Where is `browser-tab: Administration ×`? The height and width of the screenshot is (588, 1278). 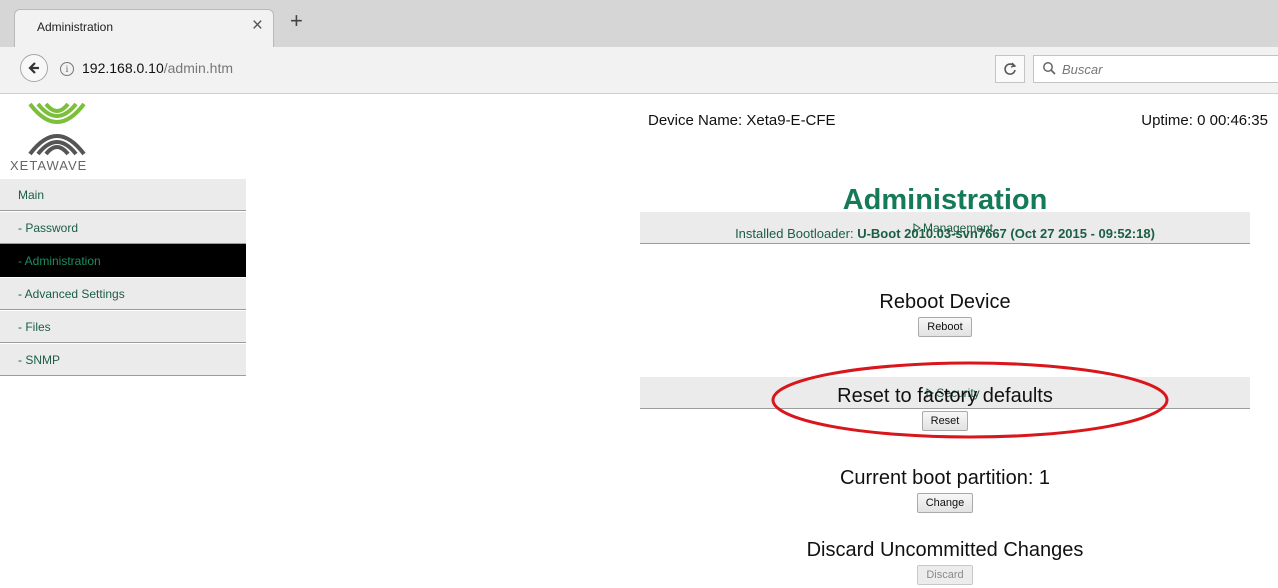
browser-tab: Administration × is located at coordinates (144, 28).